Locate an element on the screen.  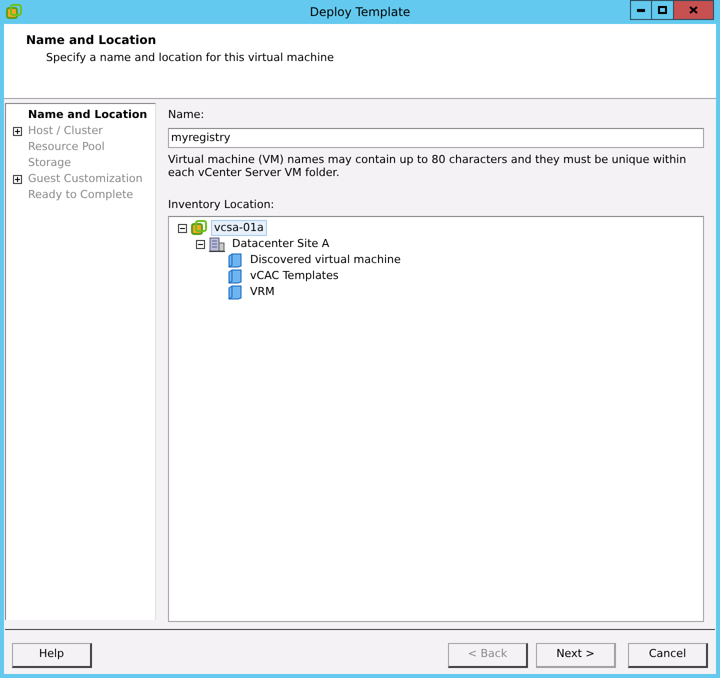
tree-item: vCAC Templates is located at coordinates (294, 276).